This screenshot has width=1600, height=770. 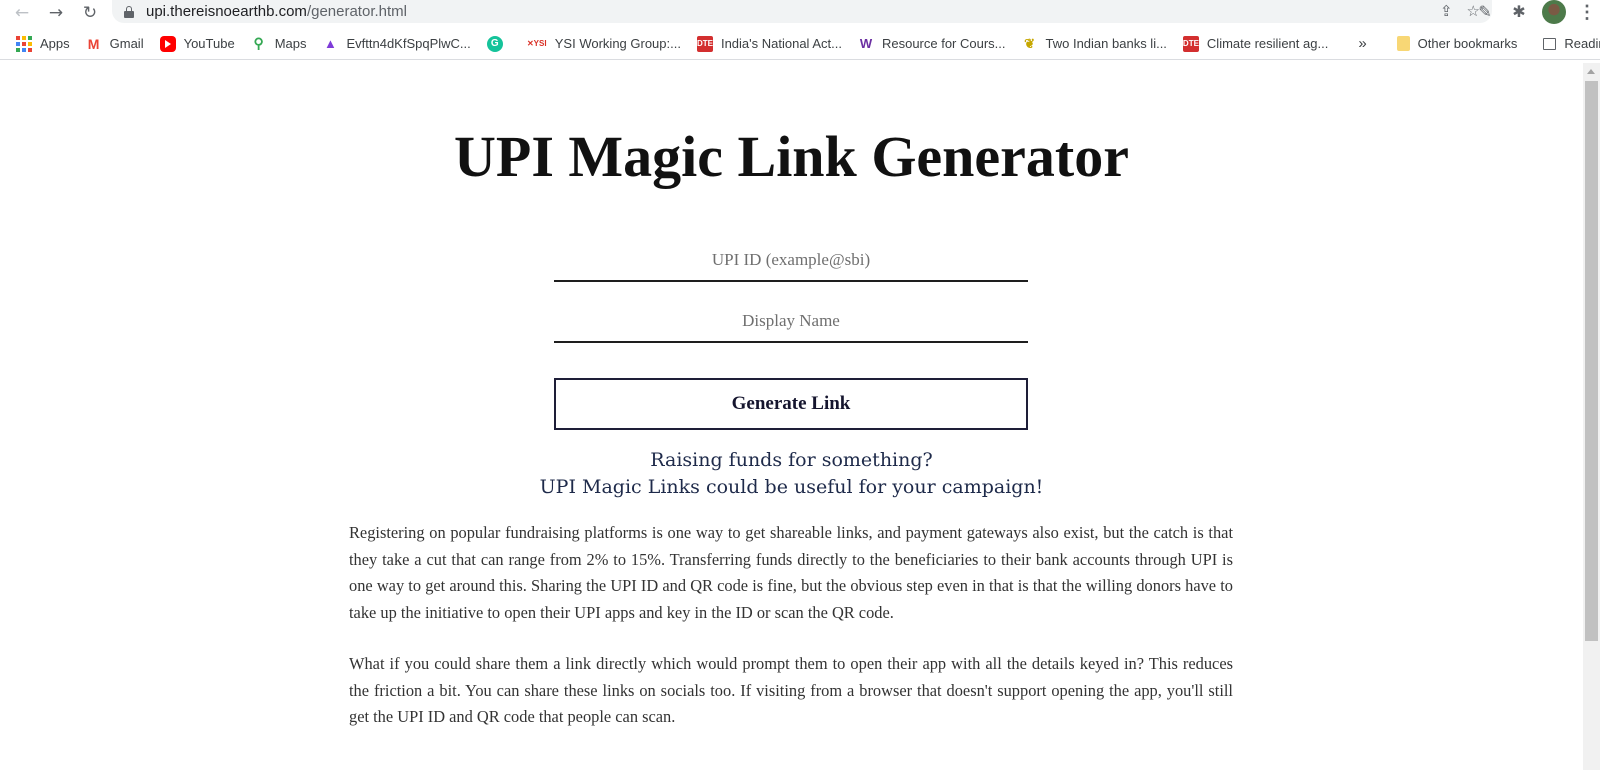 What do you see at coordinates (791, 261) in the screenshot?
I see `upi-id-input` at bounding box center [791, 261].